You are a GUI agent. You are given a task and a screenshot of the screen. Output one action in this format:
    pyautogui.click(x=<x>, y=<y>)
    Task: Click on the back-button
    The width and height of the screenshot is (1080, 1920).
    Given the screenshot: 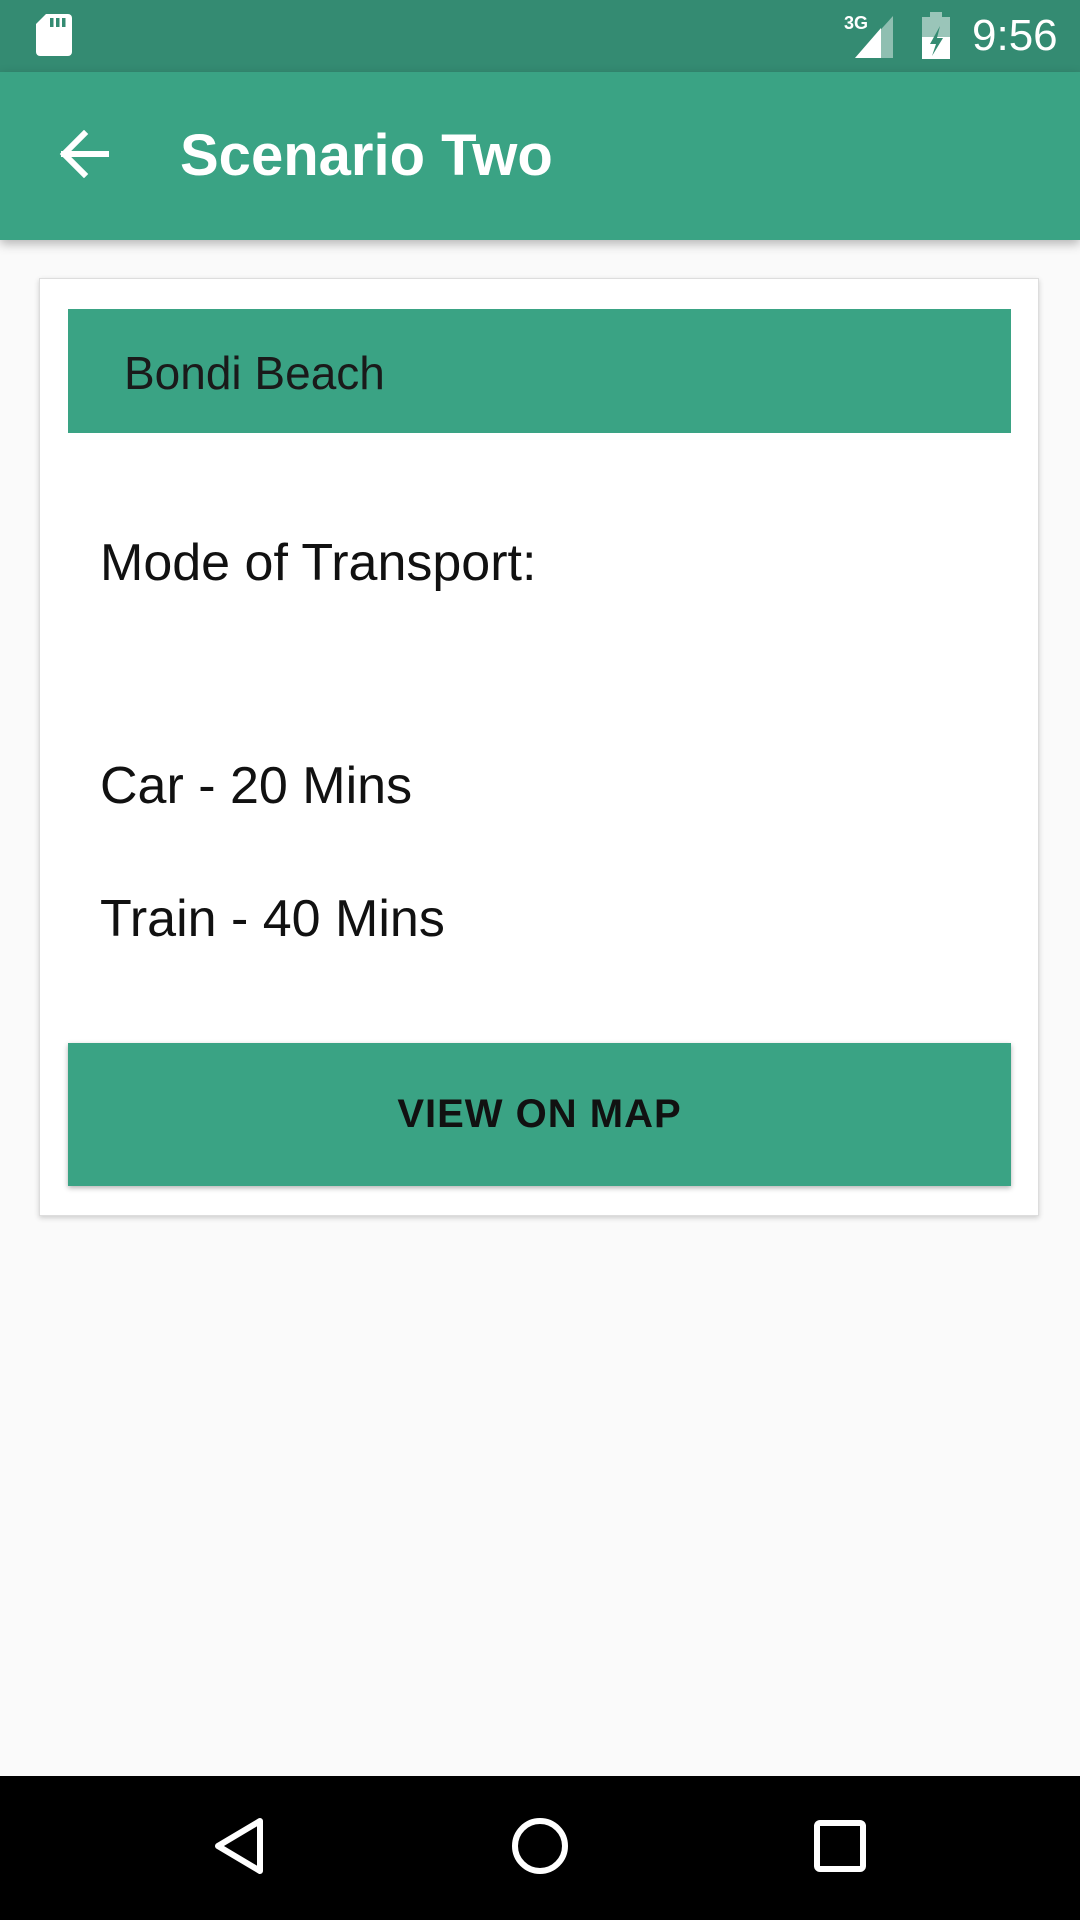 What is the action you would take?
    pyautogui.click(x=84, y=156)
    